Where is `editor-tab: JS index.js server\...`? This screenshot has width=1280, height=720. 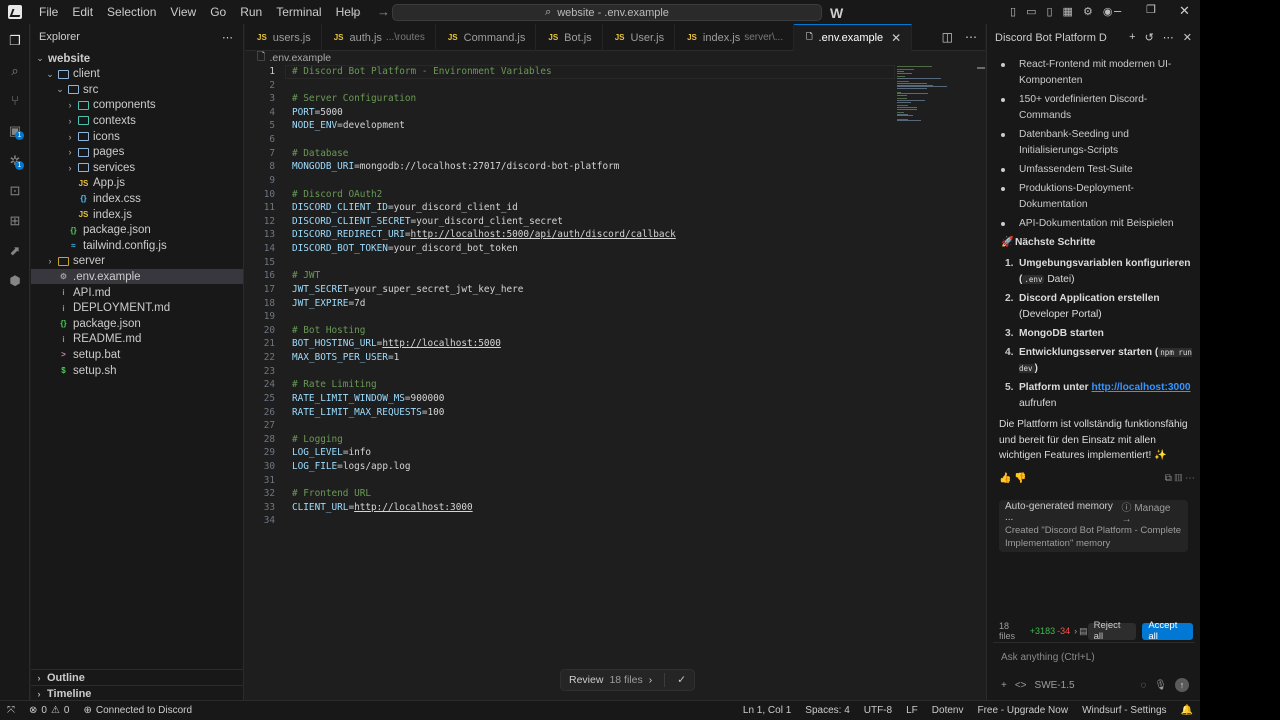 editor-tab: JS index.js server\... is located at coordinates (735, 37).